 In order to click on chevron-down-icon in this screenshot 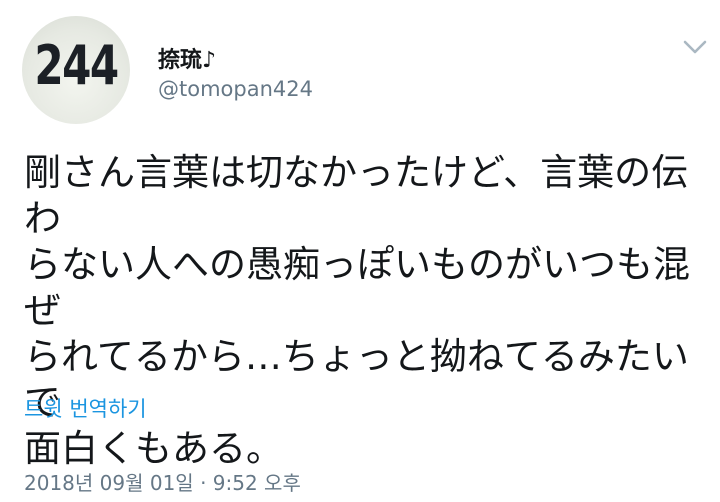, I will do `click(695, 47)`.